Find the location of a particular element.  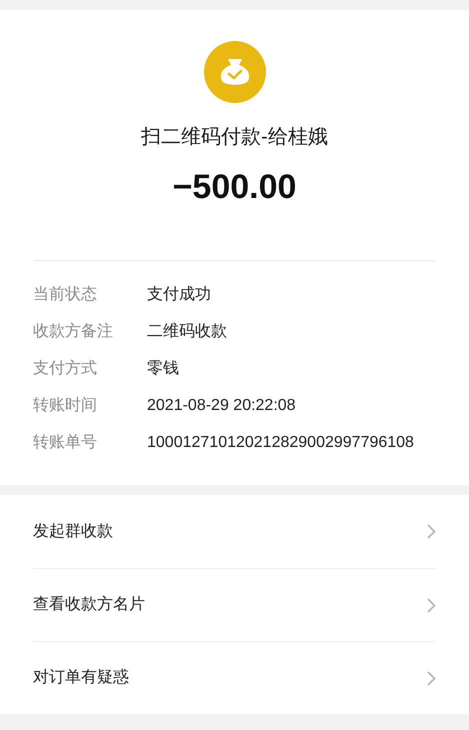

payment-amount: −500.00 is located at coordinates (234, 187).